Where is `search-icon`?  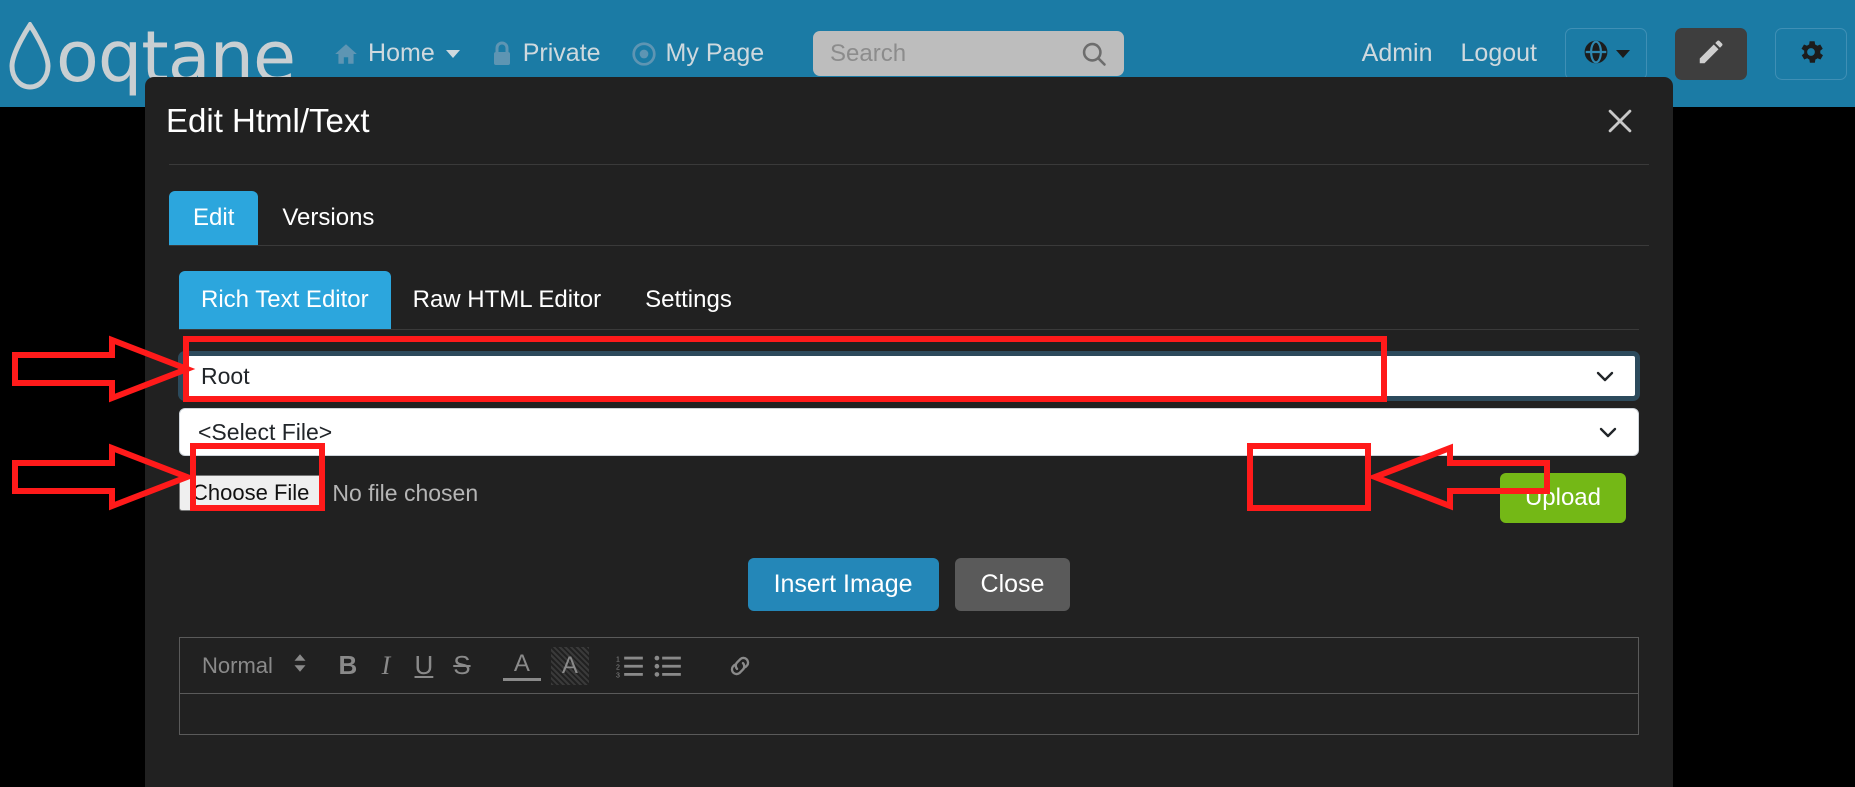
search-icon is located at coordinates (1094, 54).